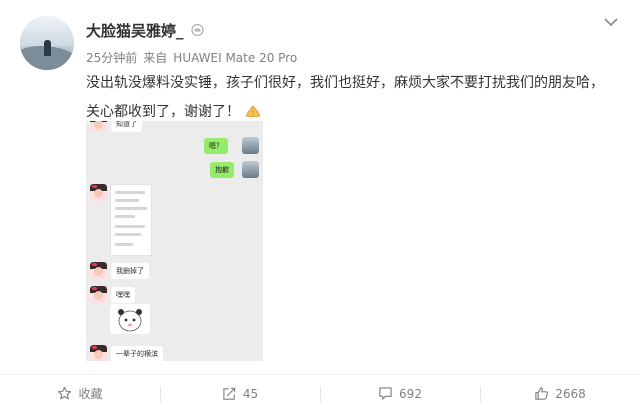 The image size is (640, 412). I want to click on favorite-button: 收藏, so click(80, 393).